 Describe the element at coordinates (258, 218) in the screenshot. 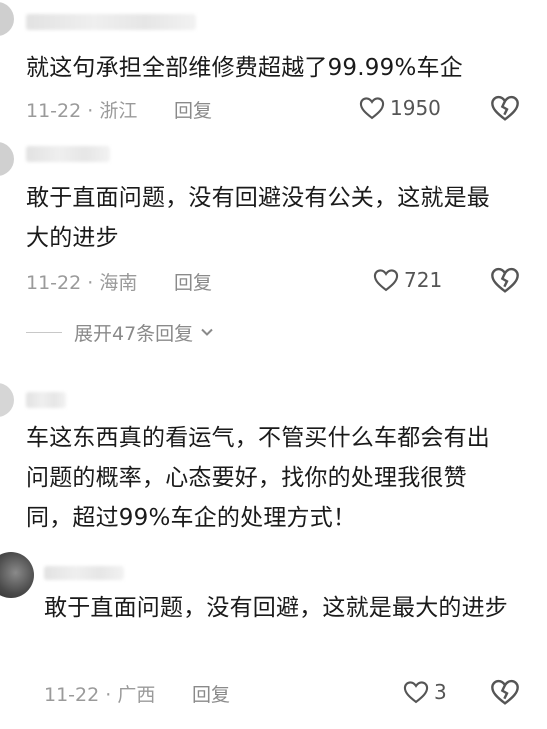

I see `comment-text: 敢于直面问题，没有回避没有公关，这就是最大的进步` at that location.